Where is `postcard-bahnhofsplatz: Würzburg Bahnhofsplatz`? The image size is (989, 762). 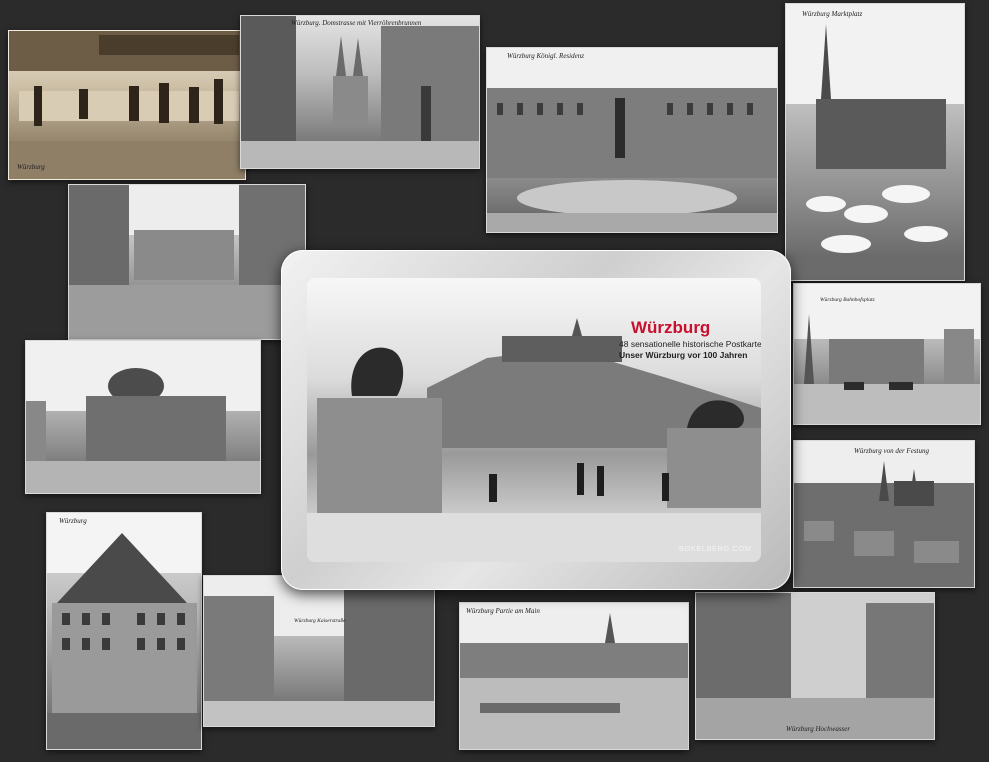
postcard-bahnhofsplatz: Würzburg Bahnhofsplatz is located at coordinates (887, 354).